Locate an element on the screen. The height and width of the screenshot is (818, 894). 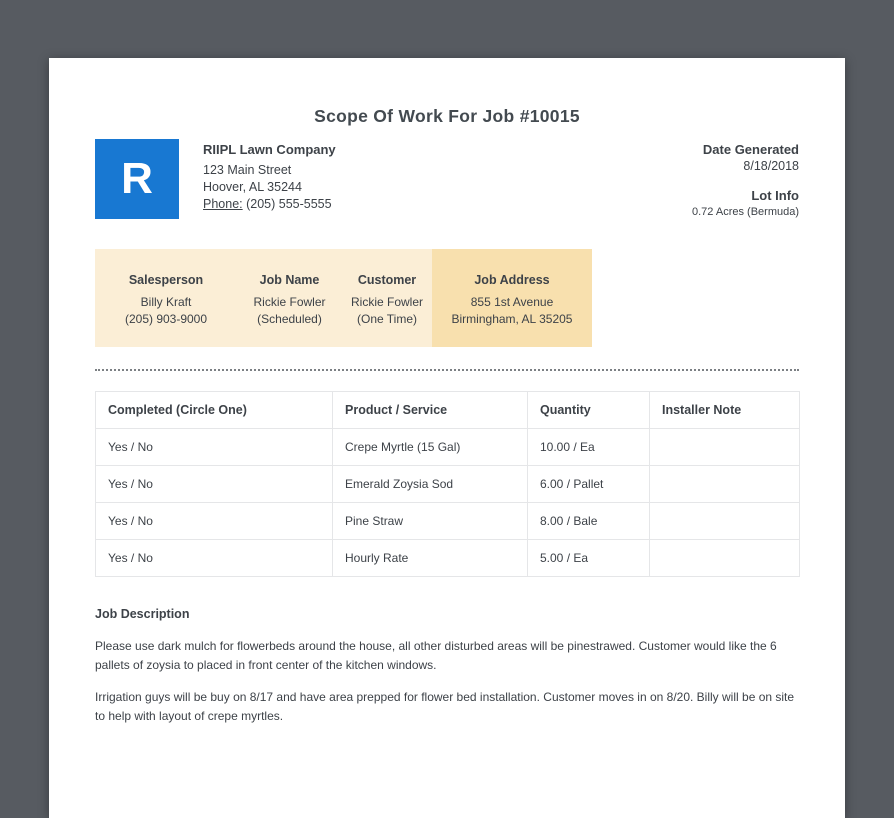
lot-info-value: 0.72 Acres (Bermuda) is located at coordinates (745, 212).